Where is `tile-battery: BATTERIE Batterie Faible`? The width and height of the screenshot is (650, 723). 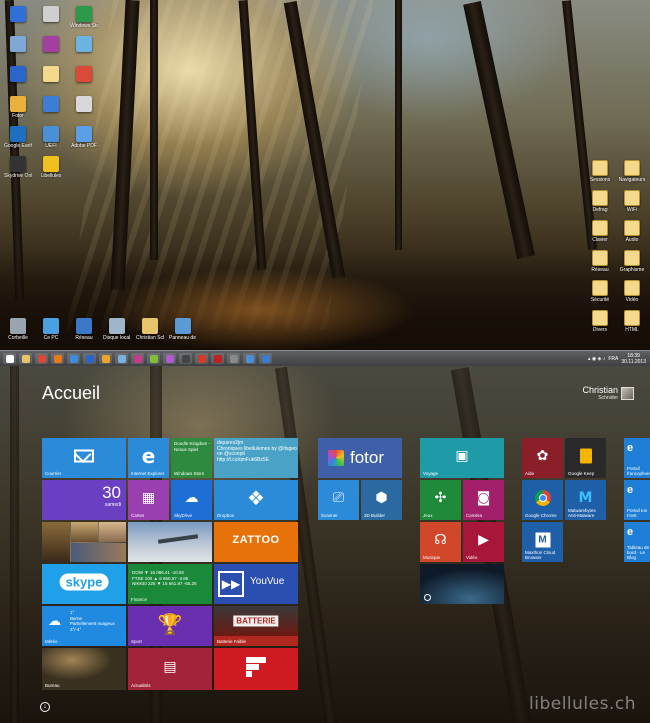
tile-battery: BATTERIE Batterie Faible is located at coordinates (256, 626).